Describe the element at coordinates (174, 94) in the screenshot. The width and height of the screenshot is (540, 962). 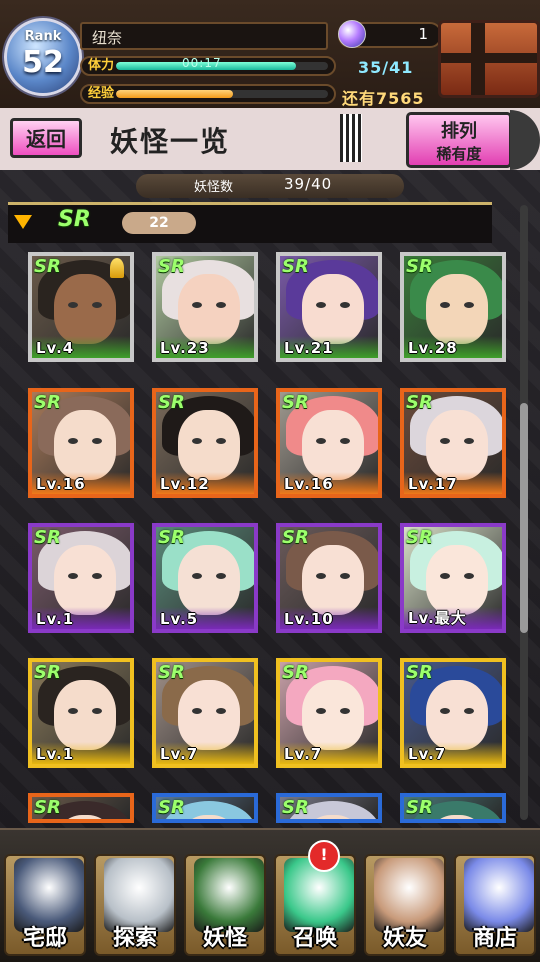
I see `exp-fill` at that location.